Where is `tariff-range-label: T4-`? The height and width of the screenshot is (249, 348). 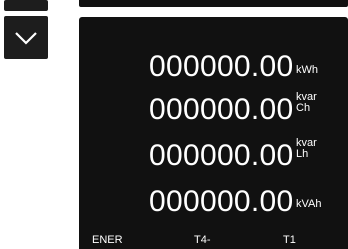
tariff-range-label: T4- is located at coordinates (202, 240).